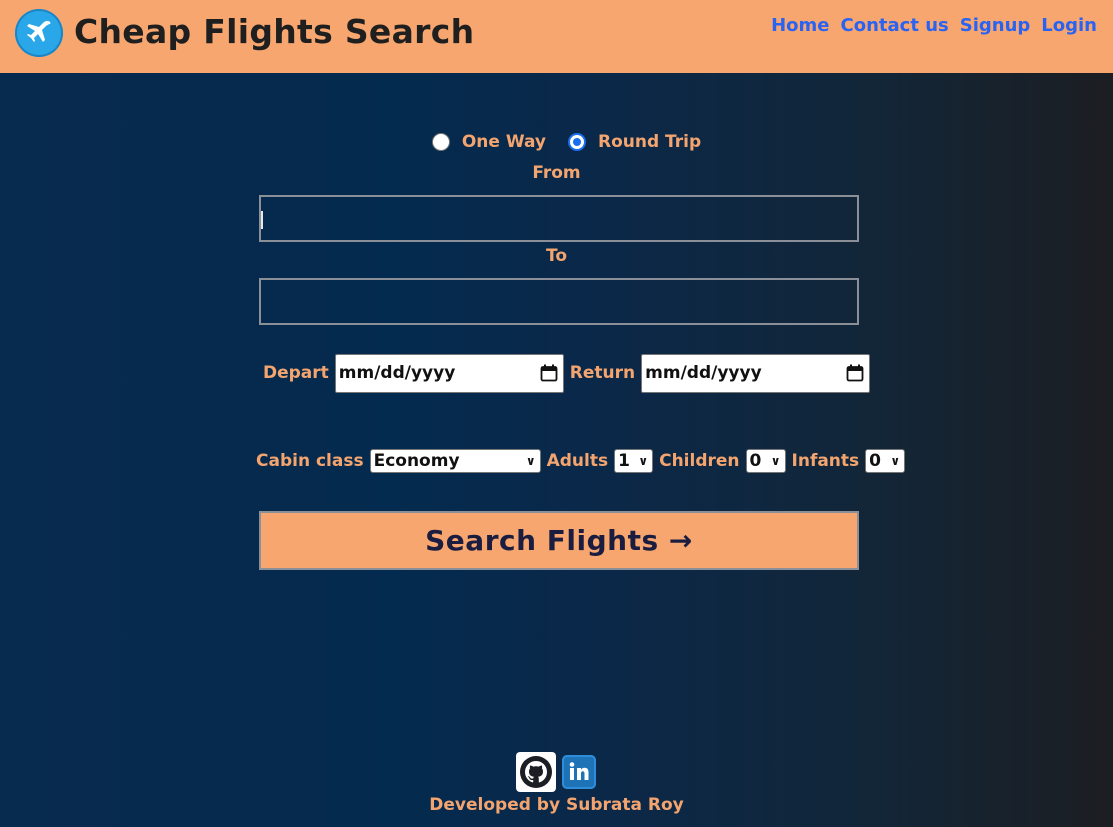 The image size is (1113, 827). Describe the element at coordinates (310, 461) in the screenshot. I see `cabin-class-label: Cabin class` at that location.